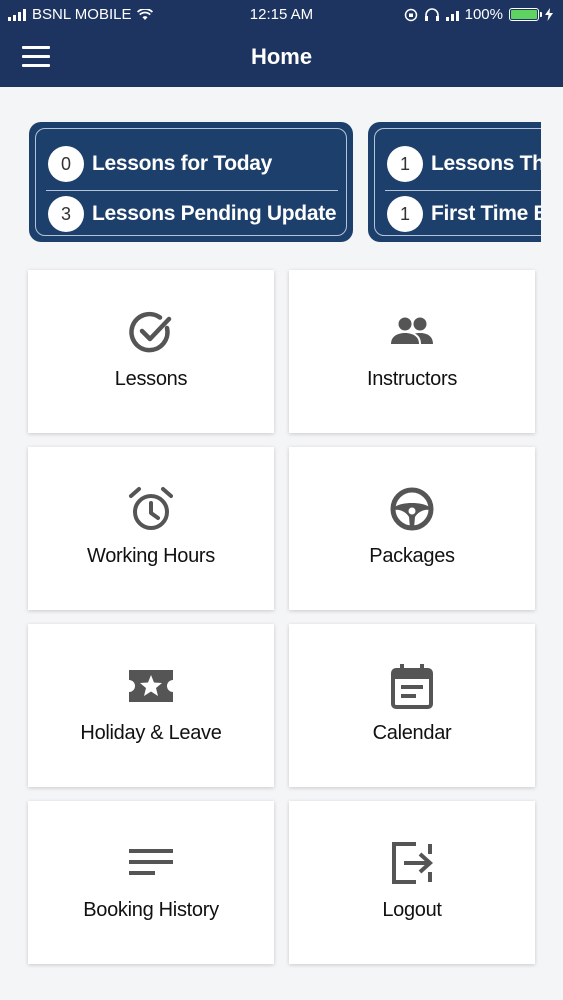  What do you see at coordinates (151, 705) in the screenshot?
I see `holiday-leave-tile: Holiday & Leave` at bounding box center [151, 705].